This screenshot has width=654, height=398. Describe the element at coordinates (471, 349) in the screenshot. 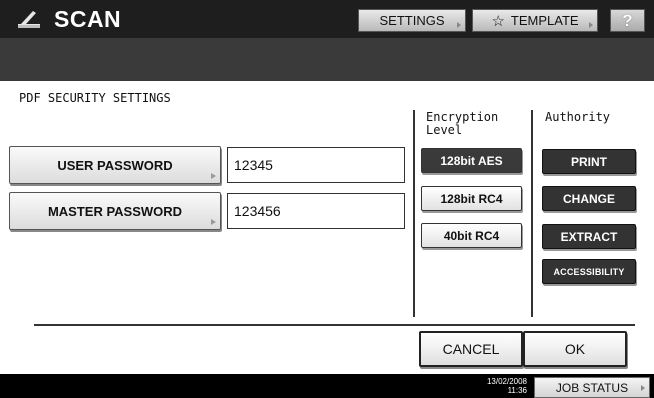

I see `cancel-button: CANCEL` at that location.